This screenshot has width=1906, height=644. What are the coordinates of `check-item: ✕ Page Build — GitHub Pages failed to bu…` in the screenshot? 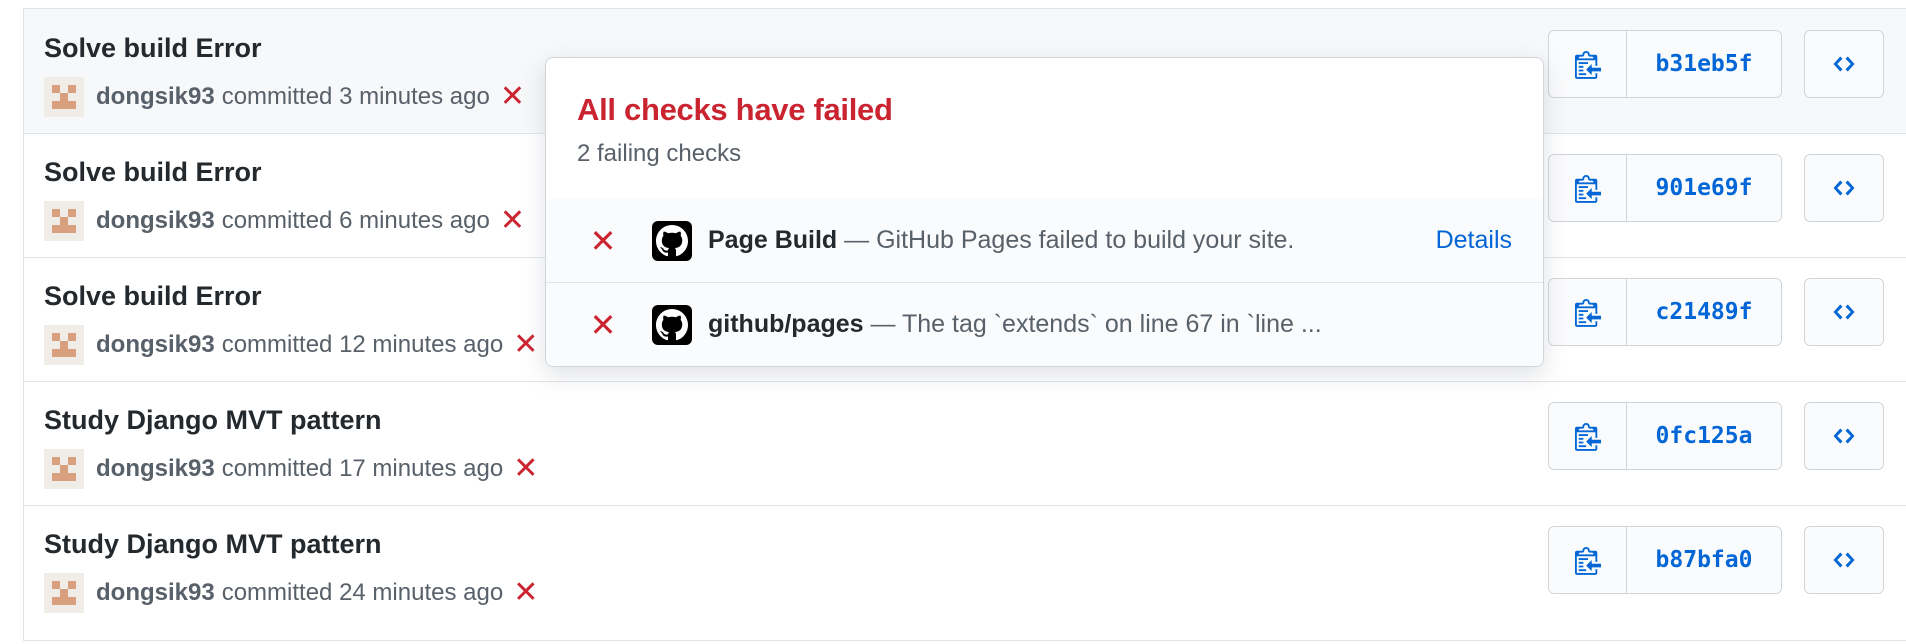 It's located at (1044, 241).